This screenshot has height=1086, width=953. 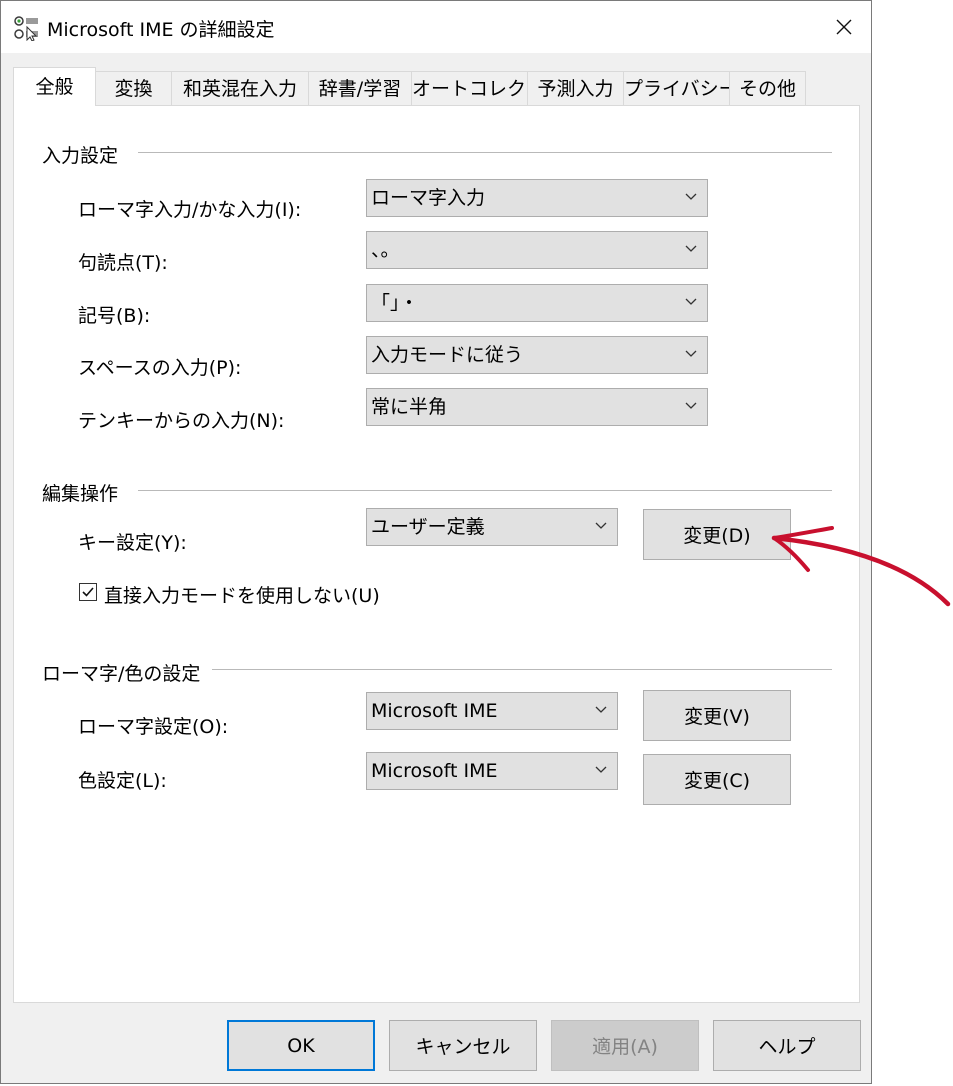 I want to click on select-numpad-input: 常に半角, so click(x=537, y=407).